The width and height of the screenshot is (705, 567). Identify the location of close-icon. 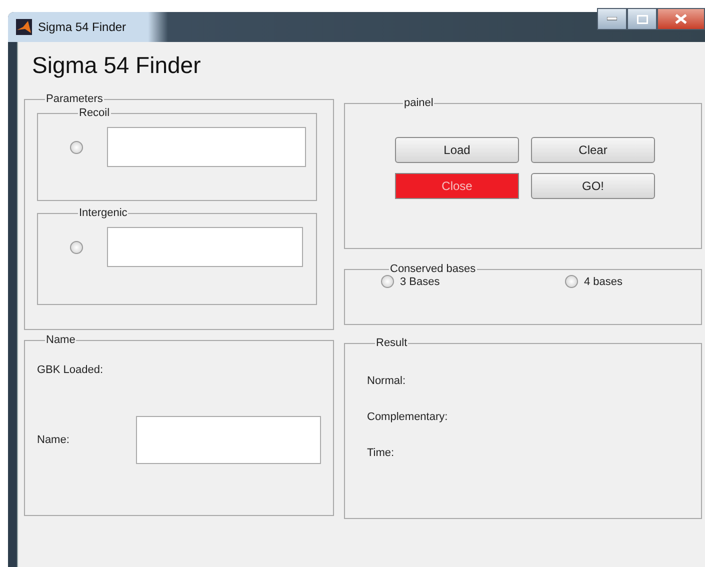
(681, 19).